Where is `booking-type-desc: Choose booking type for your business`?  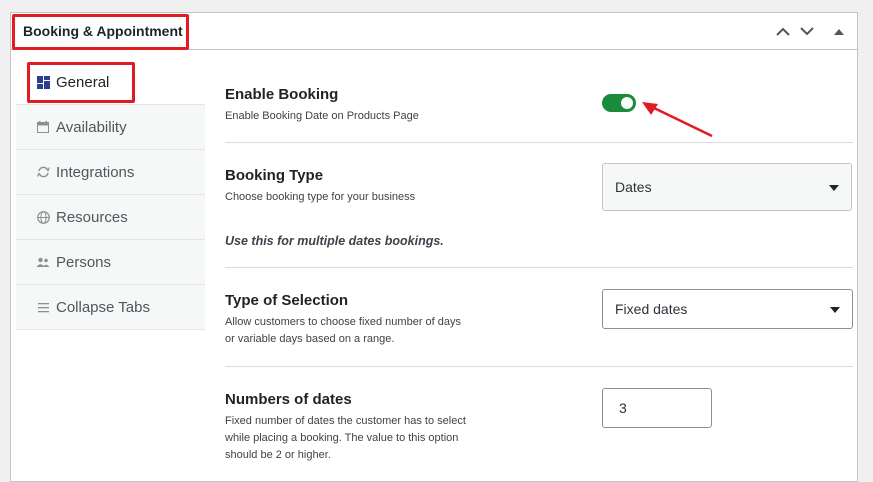
booking-type-desc: Choose booking type for your business is located at coordinates (320, 197).